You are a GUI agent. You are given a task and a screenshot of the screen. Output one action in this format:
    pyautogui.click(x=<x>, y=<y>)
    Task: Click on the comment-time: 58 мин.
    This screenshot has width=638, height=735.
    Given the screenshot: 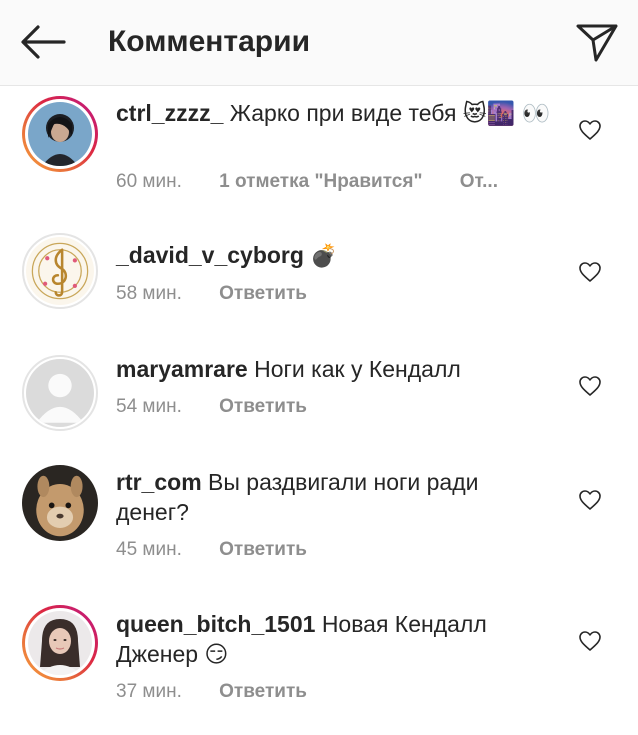 What is the action you would take?
    pyautogui.click(x=149, y=293)
    